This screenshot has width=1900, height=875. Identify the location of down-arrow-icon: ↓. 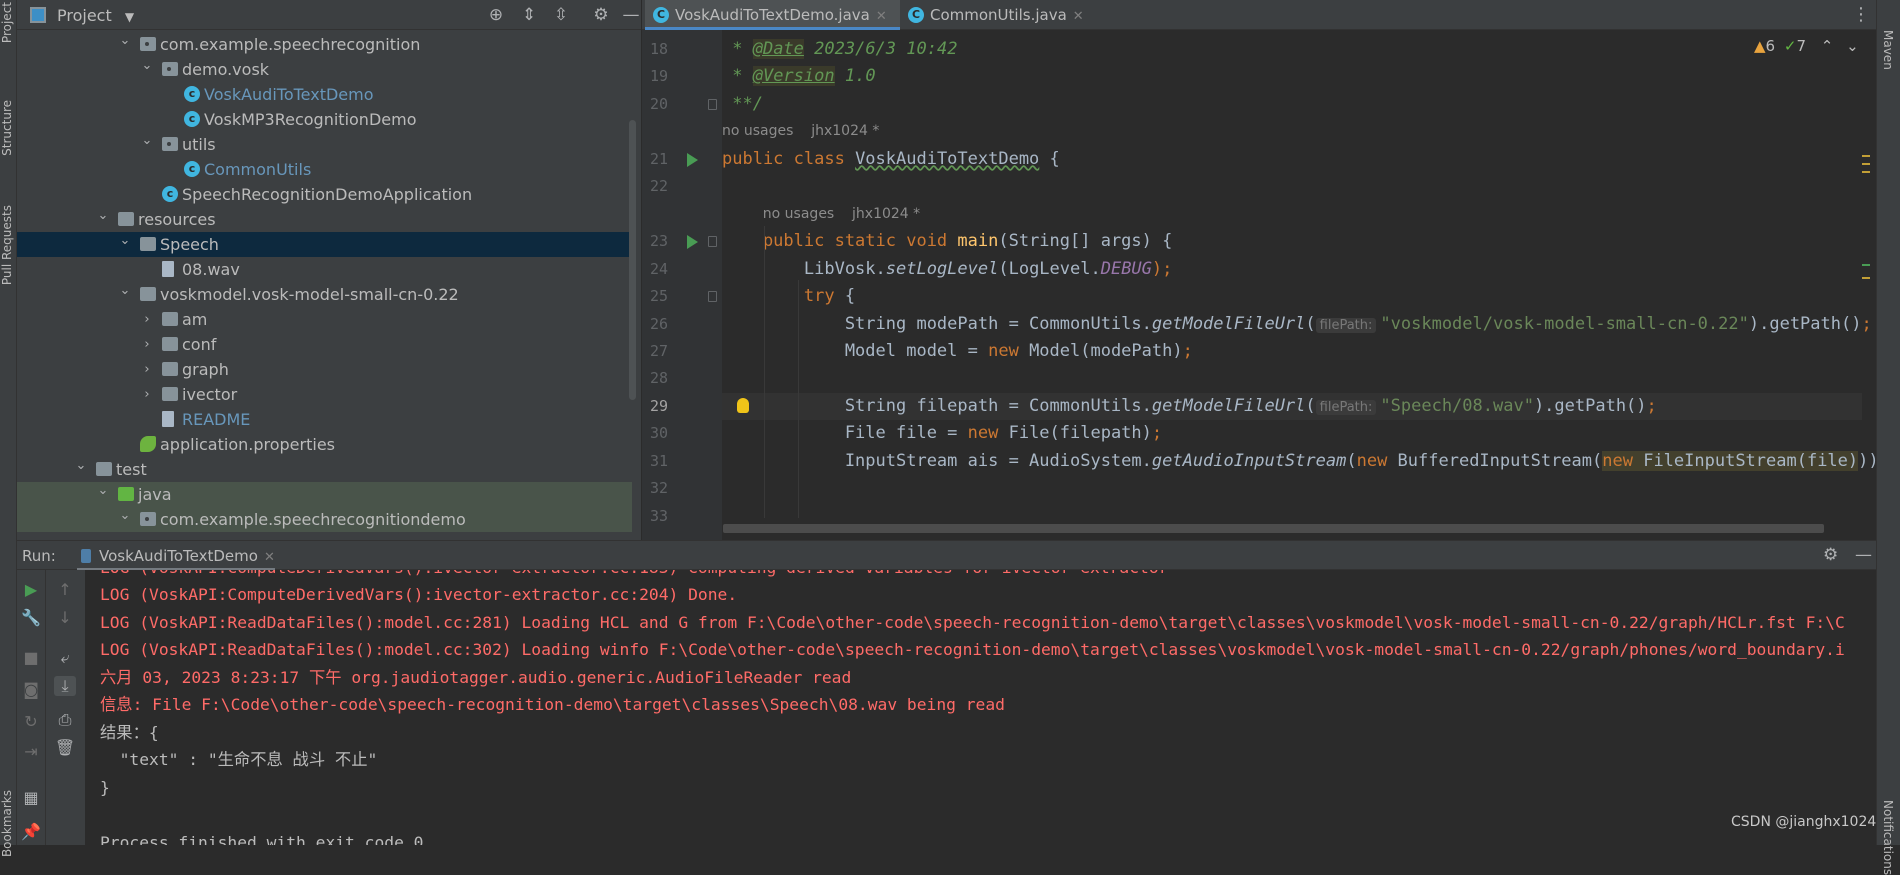
(65, 617).